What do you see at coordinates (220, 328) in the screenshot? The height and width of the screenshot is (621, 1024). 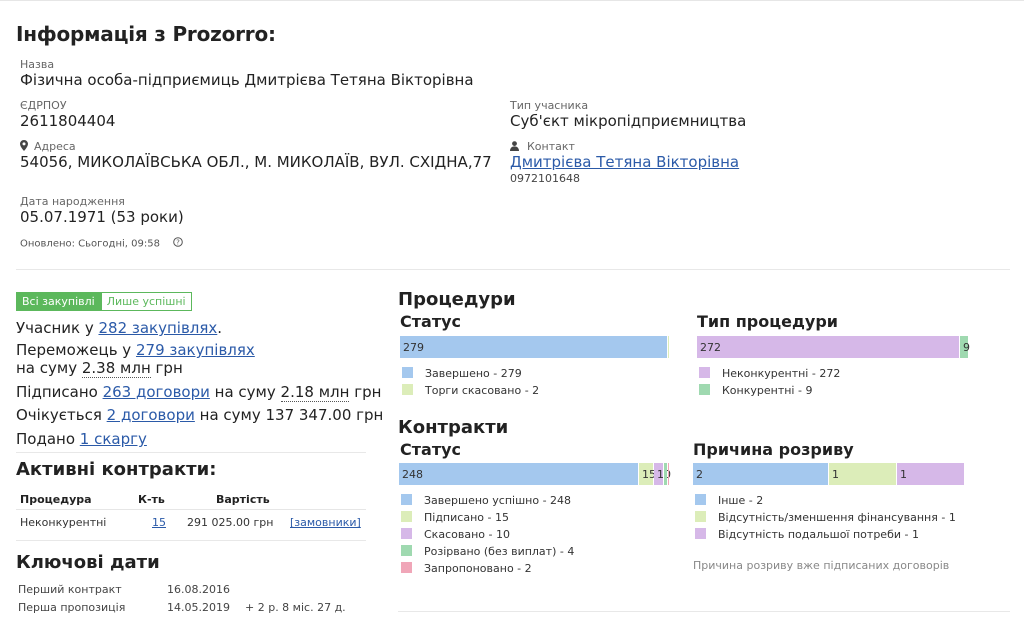 I see `stat-participant-suffix: .` at bounding box center [220, 328].